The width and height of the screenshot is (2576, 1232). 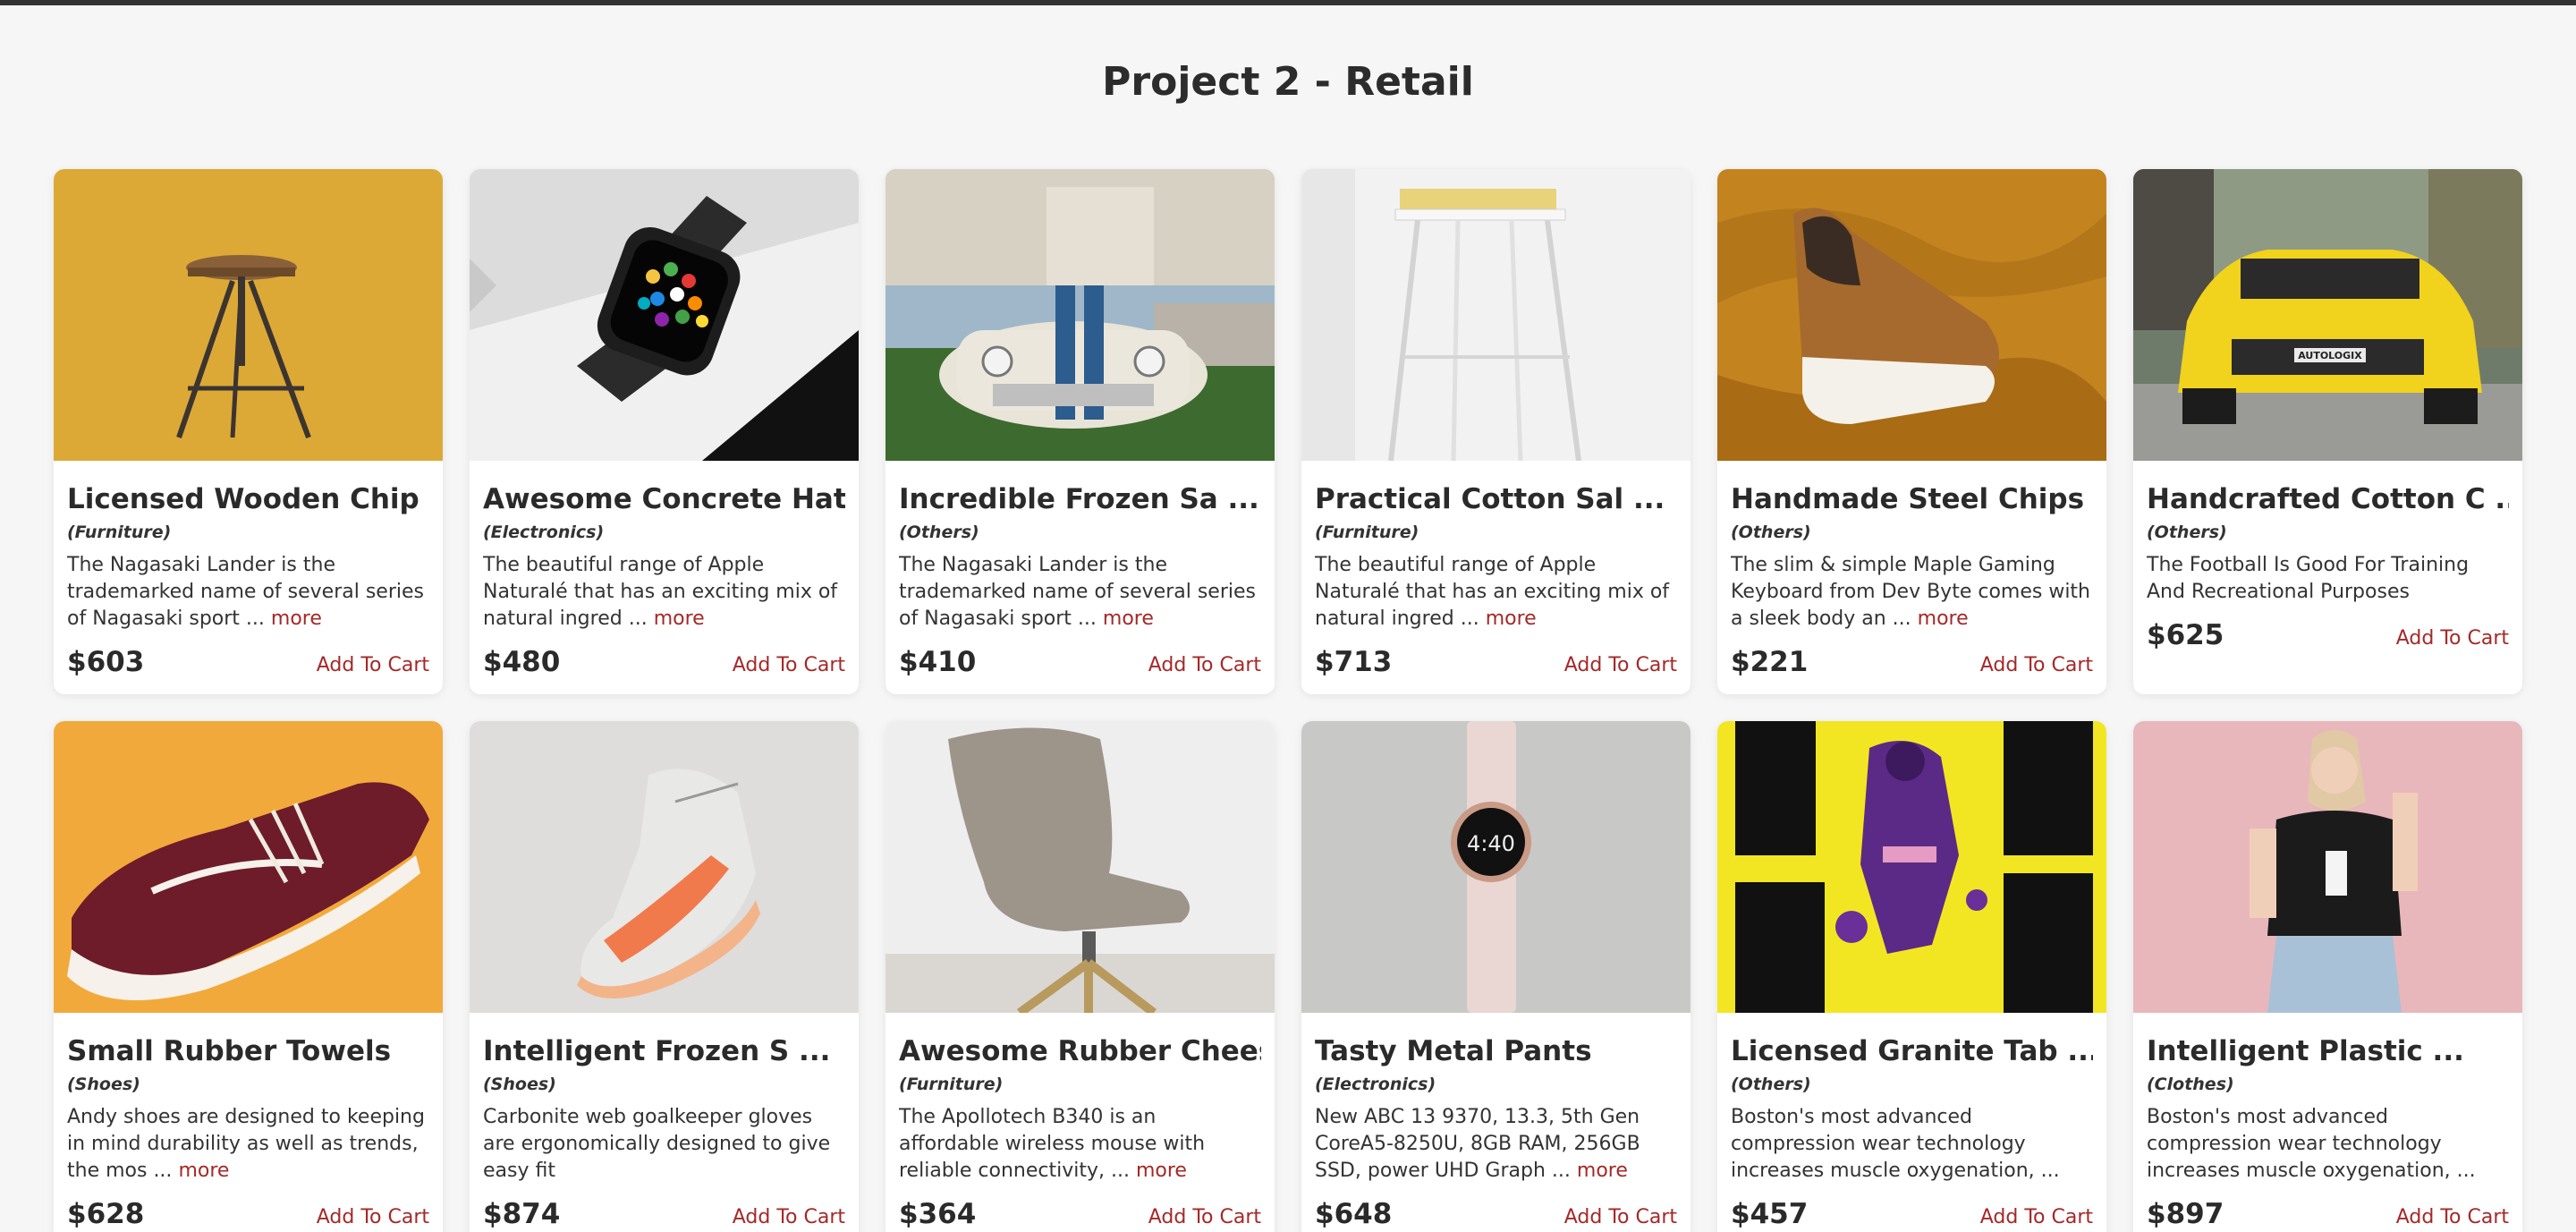 What do you see at coordinates (938, 1214) in the screenshot?
I see `product-price: $364` at bounding box center [938, 1214].